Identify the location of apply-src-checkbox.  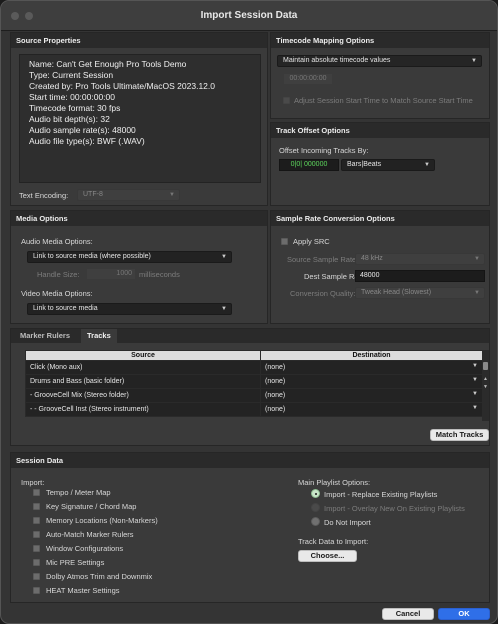
(284, 241).